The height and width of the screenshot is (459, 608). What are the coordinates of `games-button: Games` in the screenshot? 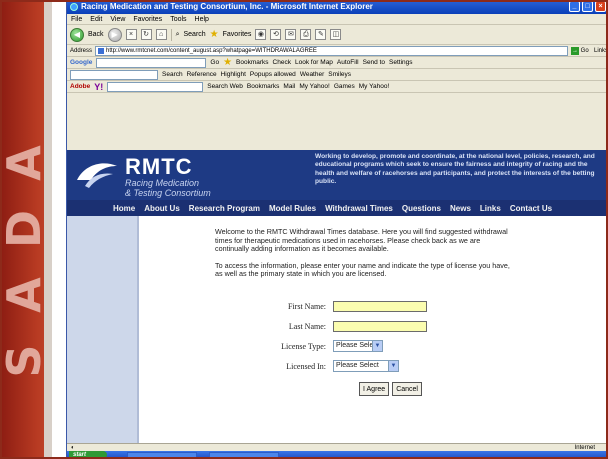 It's located at (344, 86).